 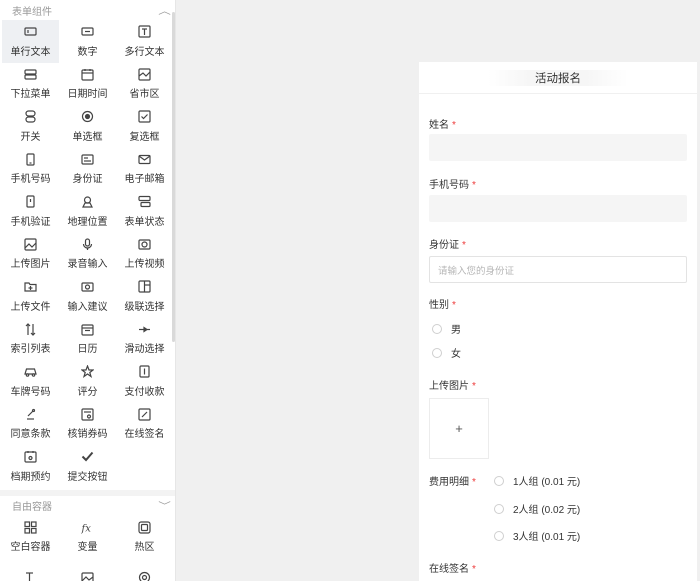 I want to click on palette-item-label: 索引列表, so click(x=30, y=350).